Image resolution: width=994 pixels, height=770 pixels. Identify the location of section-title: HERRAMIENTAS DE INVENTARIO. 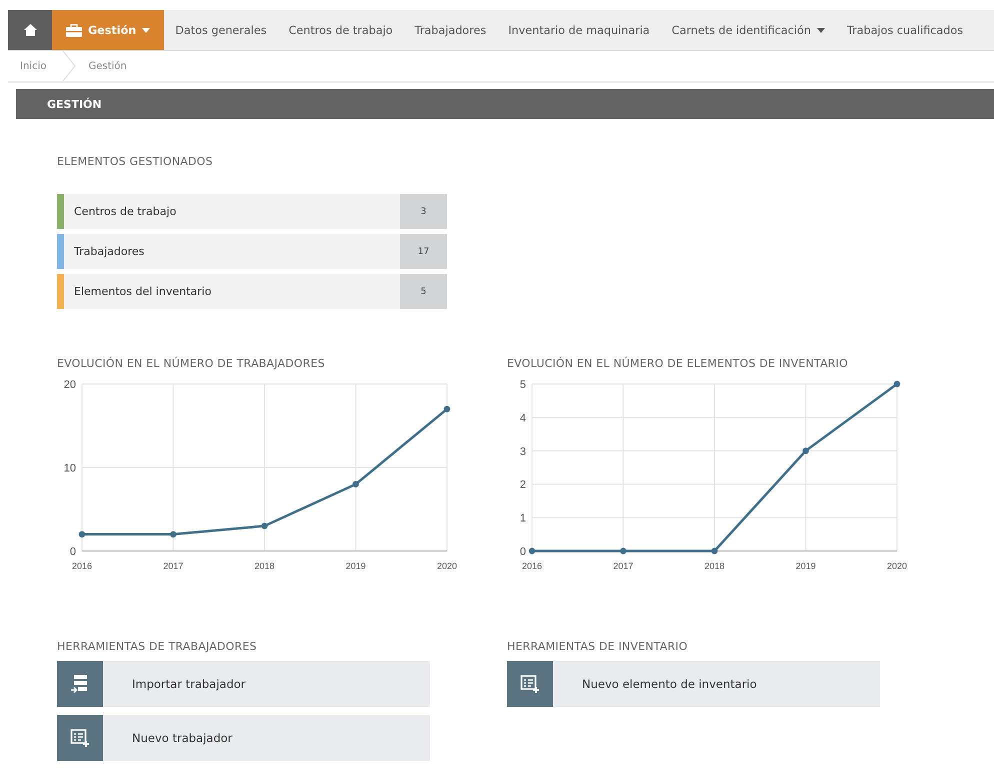
(598, 646).